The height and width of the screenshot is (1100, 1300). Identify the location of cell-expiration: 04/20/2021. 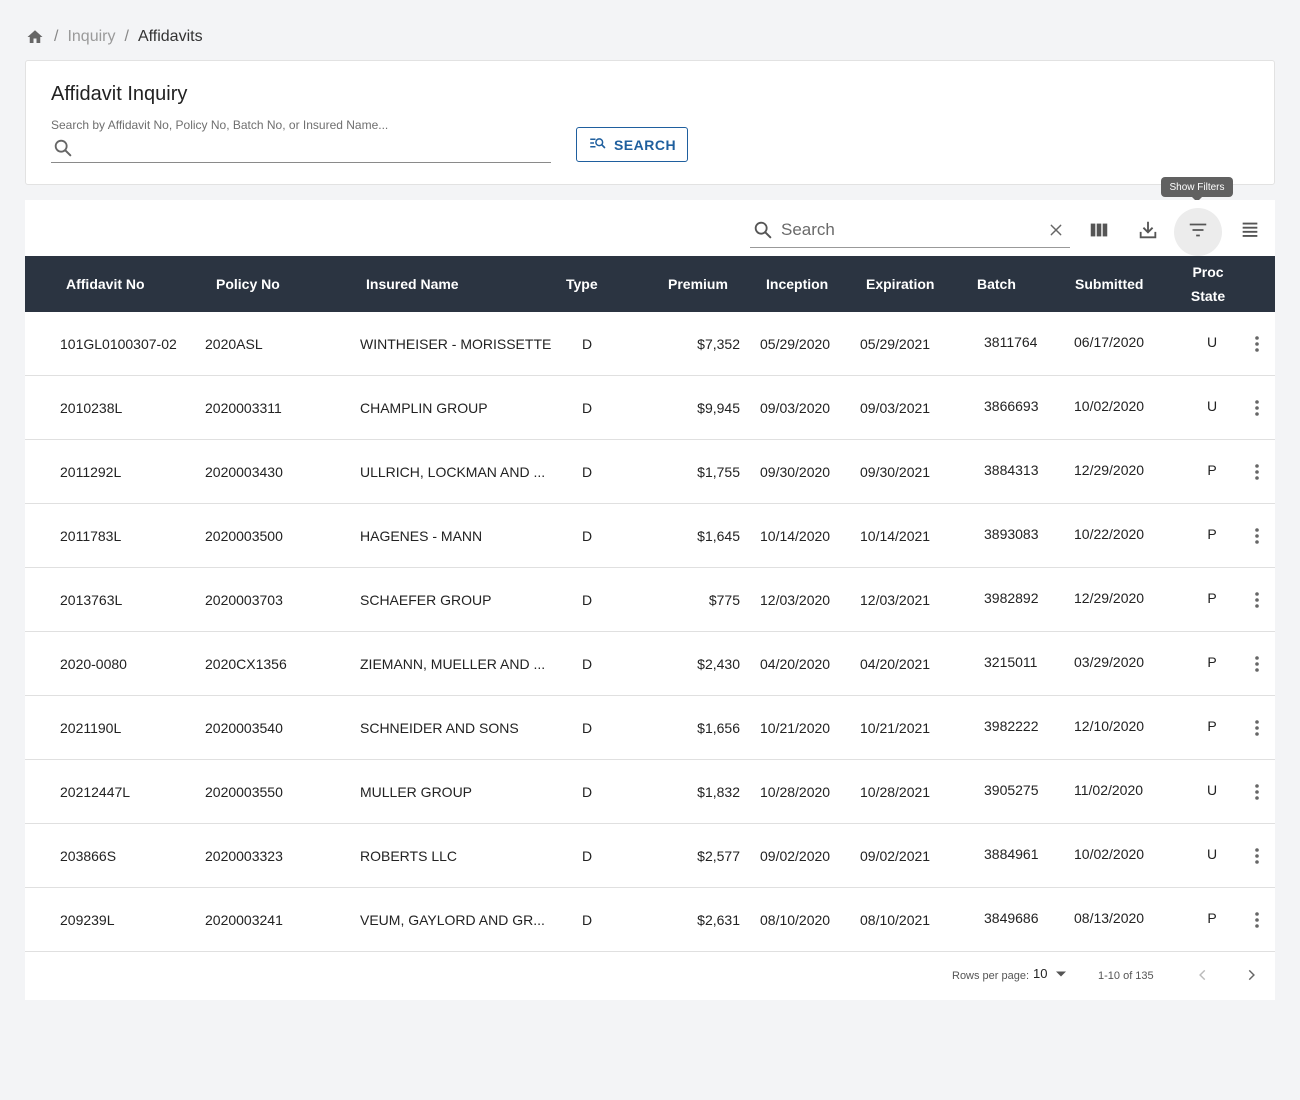
(895, 664).